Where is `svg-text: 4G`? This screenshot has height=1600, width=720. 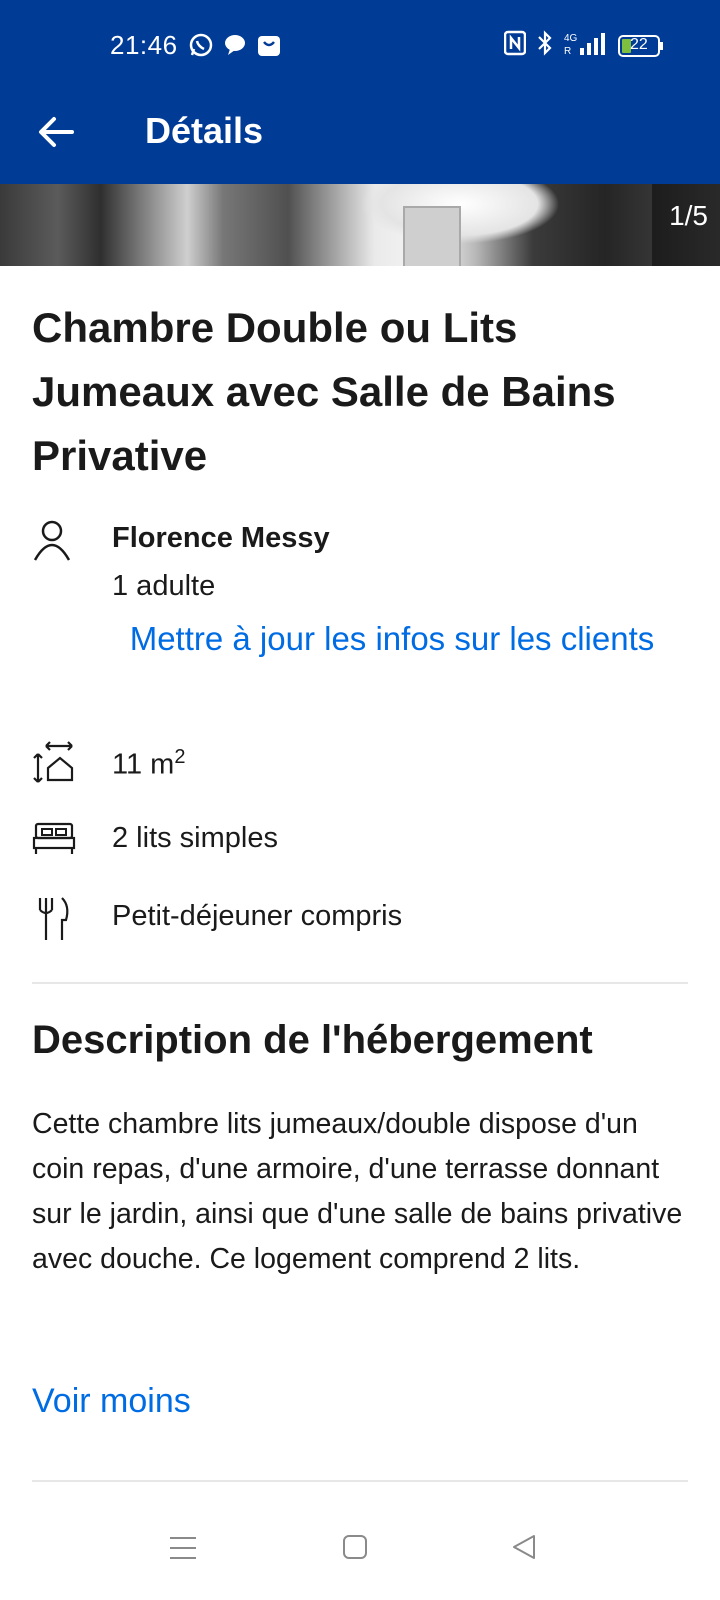 svg-text: 4G is located at coordinates (571, 38).